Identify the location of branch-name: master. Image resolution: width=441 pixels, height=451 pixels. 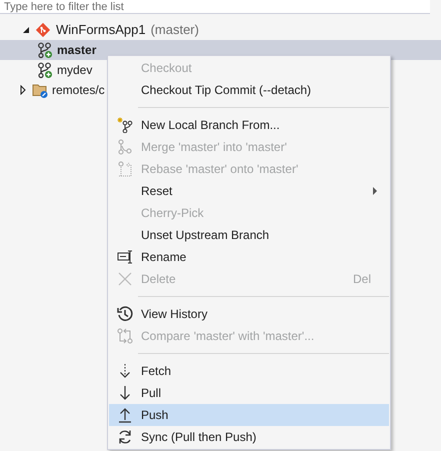
(76, 50).